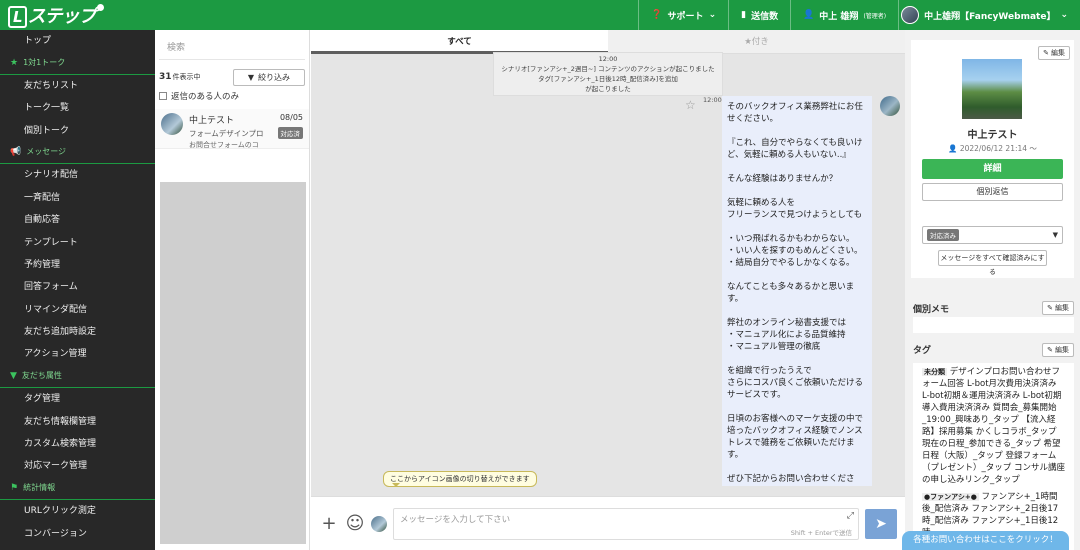 This screenshot has height=550, width=1080. I want to click on empty-list-area, so click(233, 363).